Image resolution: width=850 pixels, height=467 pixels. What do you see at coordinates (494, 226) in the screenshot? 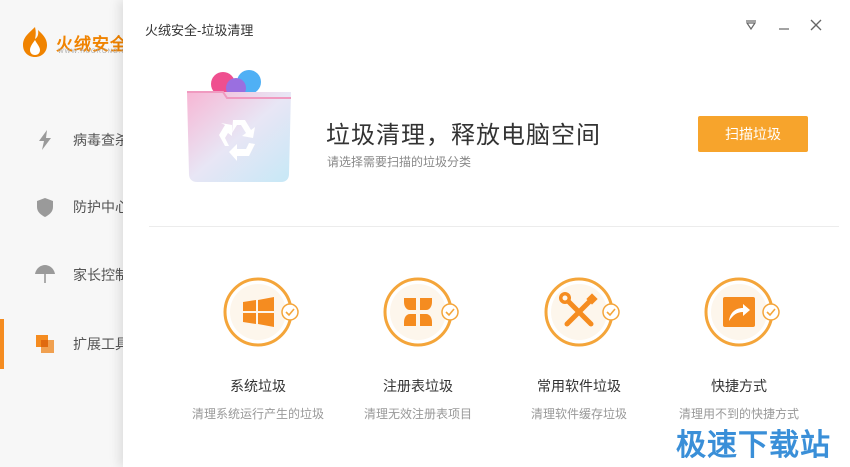
I see `divider` at bounding box center [494, 226].